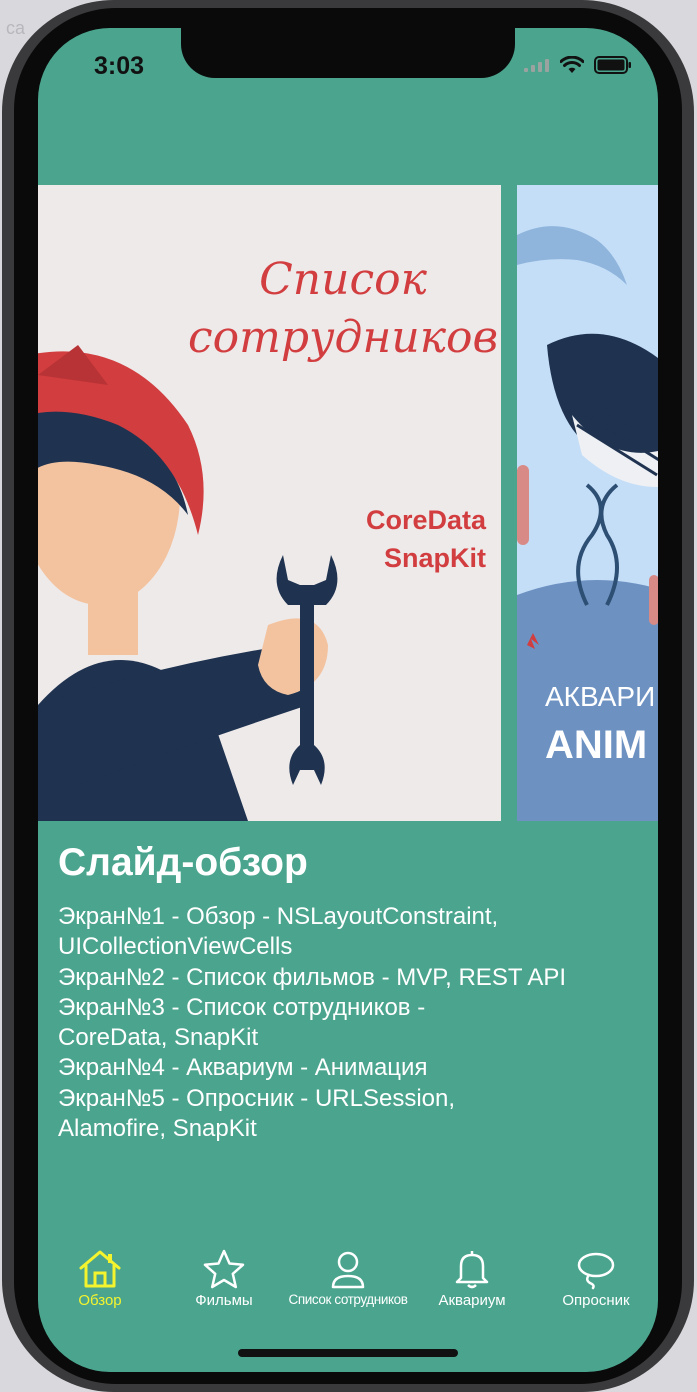 The image size is (697, 1392). Describe the element at coordinates (612, 65) in the screenshot. I see `battery-icon` at that location.